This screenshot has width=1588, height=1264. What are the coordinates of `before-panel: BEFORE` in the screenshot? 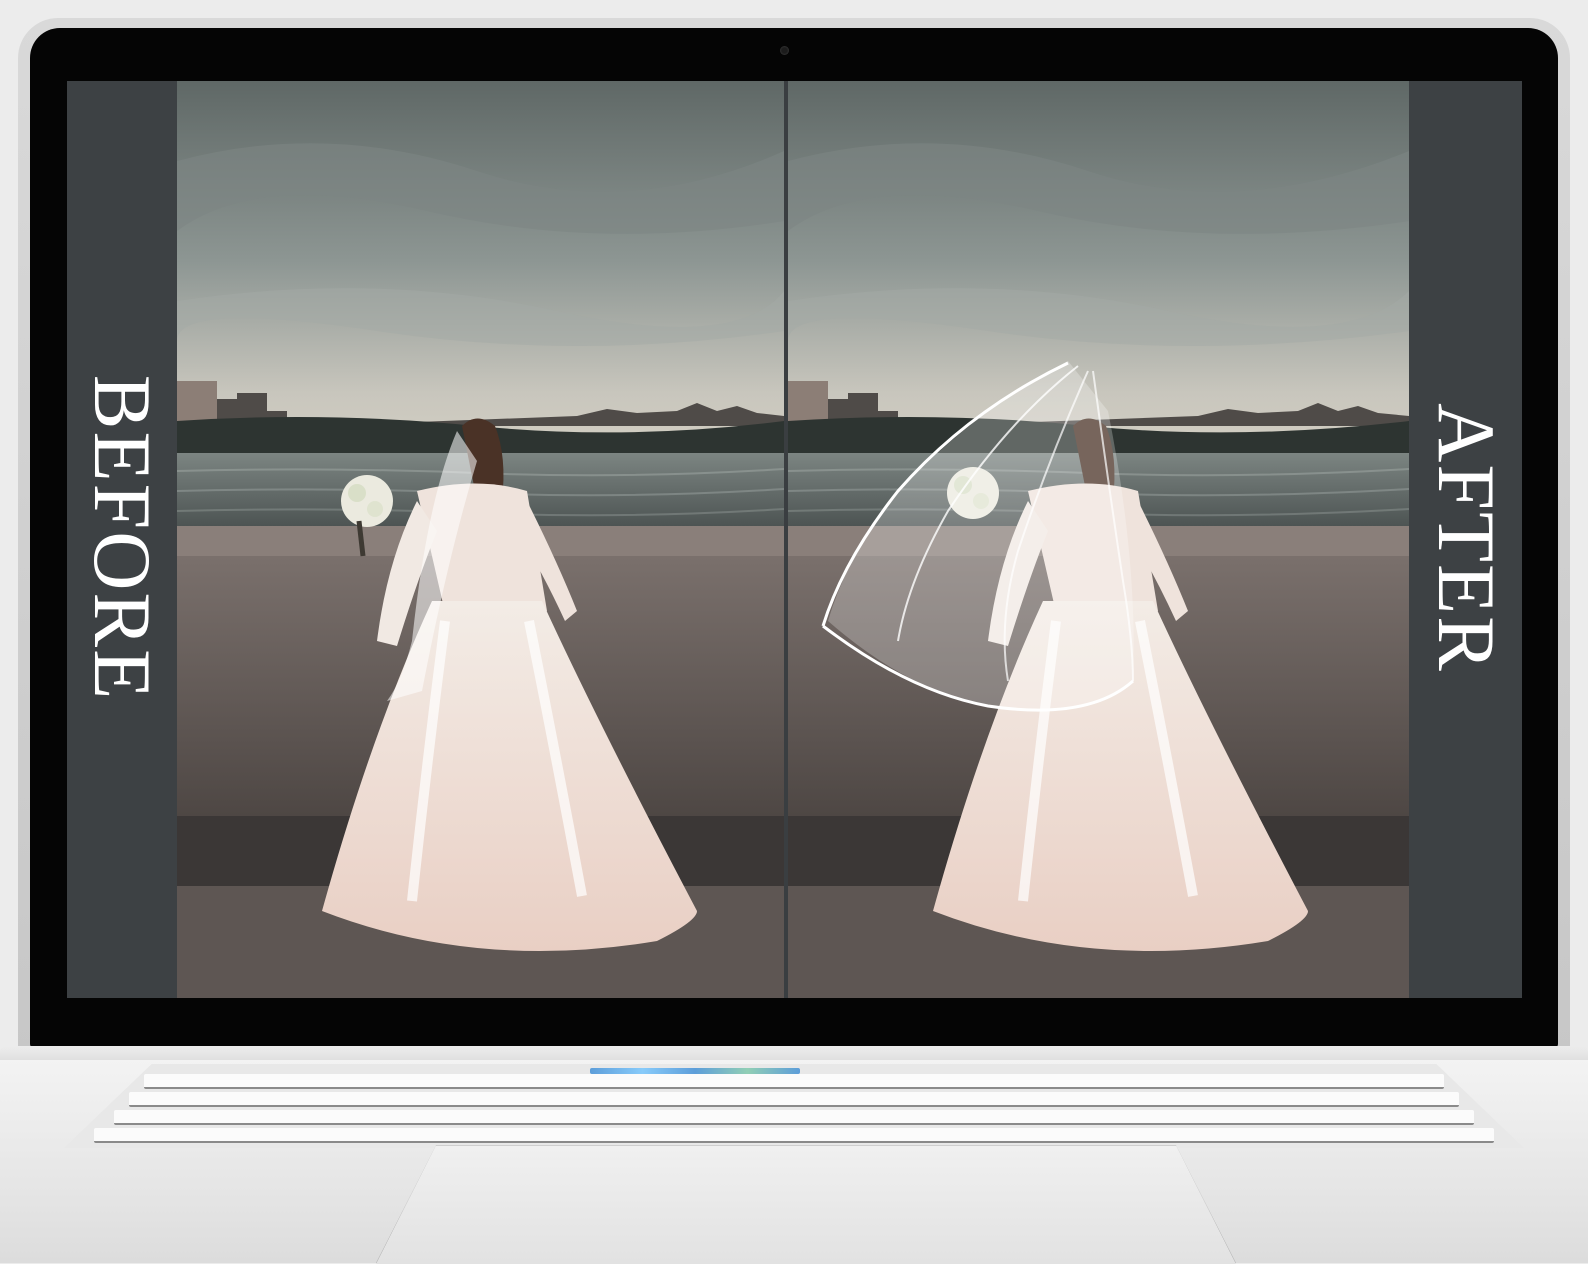 It's located at (122, 539).